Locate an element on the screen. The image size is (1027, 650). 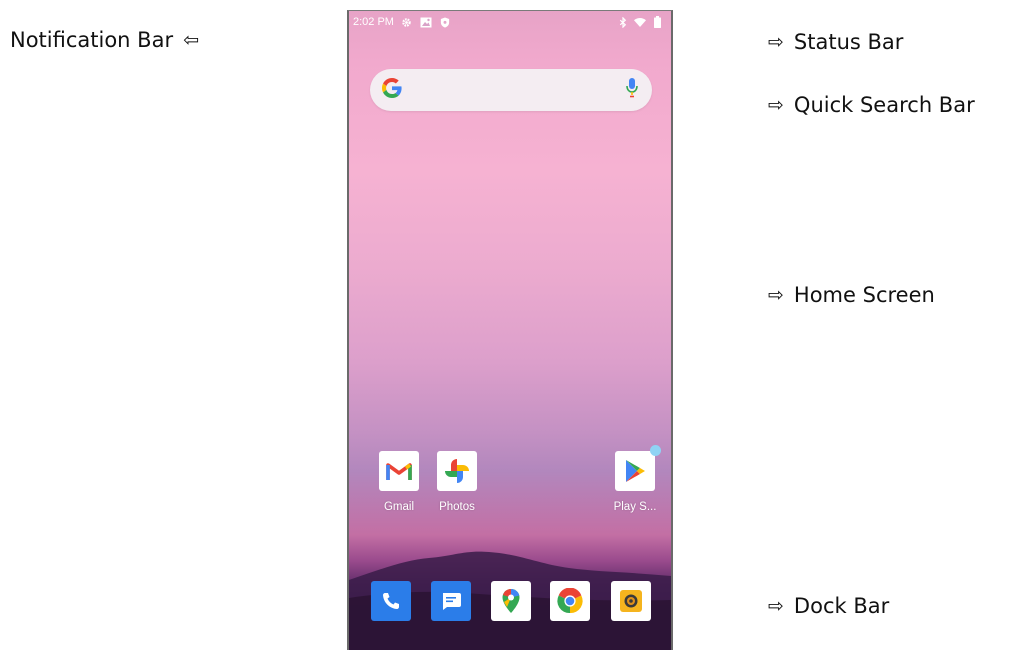
notification-bar-annotation: Notification Bar ⇦ is located at coordinates (108, 40).